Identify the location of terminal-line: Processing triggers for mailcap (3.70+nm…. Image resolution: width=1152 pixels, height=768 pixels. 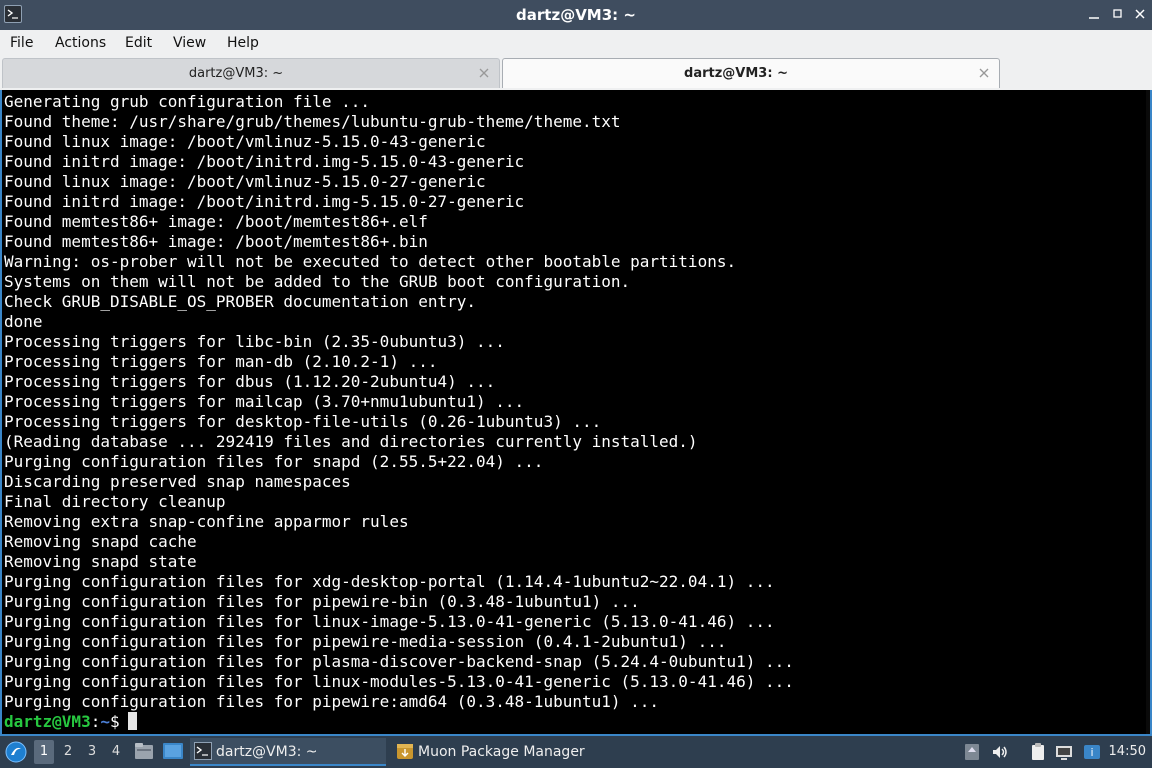
(264, 401).